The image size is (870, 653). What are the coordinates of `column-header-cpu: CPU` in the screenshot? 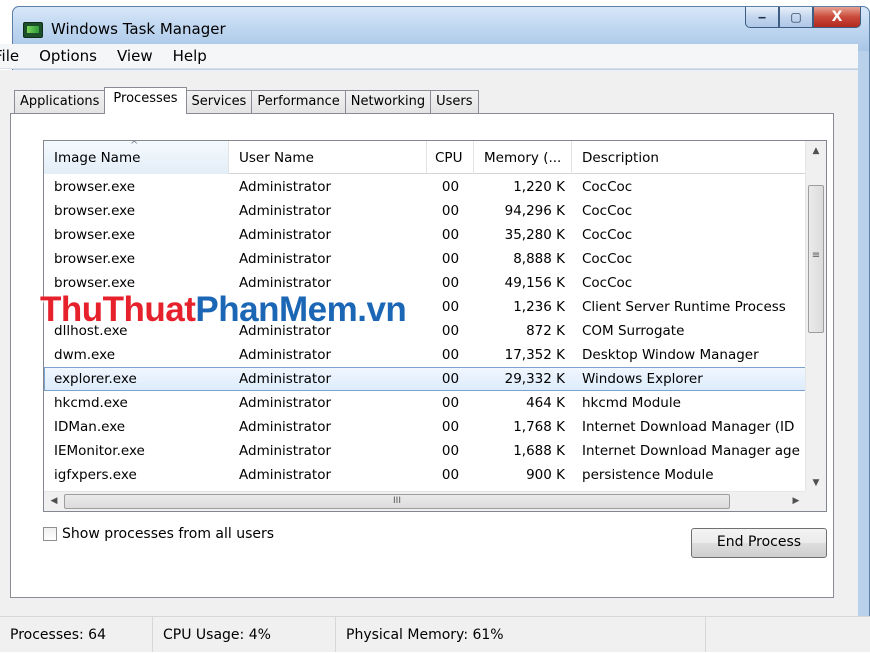 It's located at (450, 157).